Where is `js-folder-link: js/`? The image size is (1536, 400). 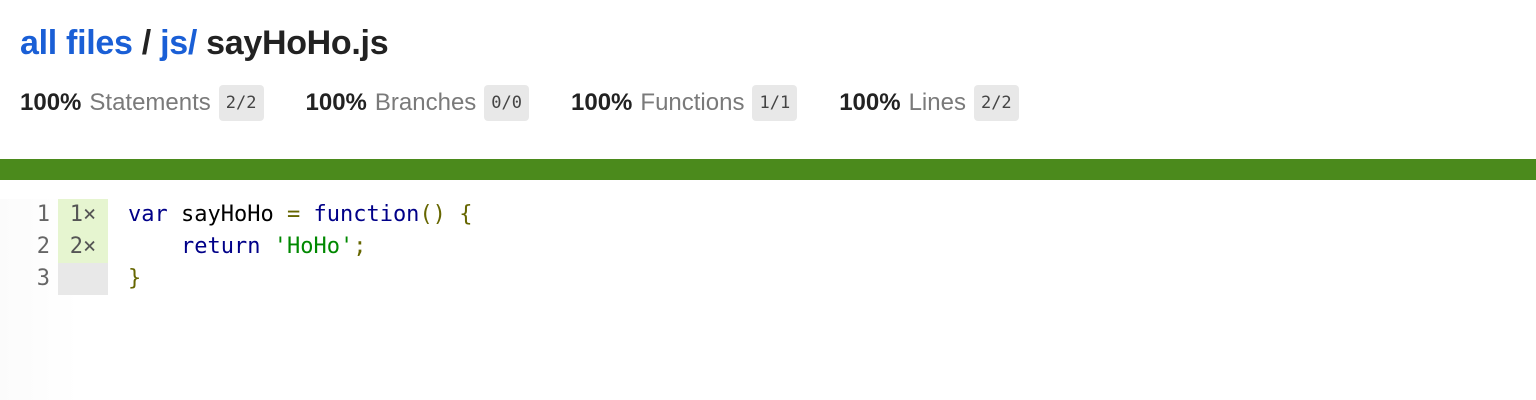
js-folder-link: js/ is located at coordinates (178, 43).